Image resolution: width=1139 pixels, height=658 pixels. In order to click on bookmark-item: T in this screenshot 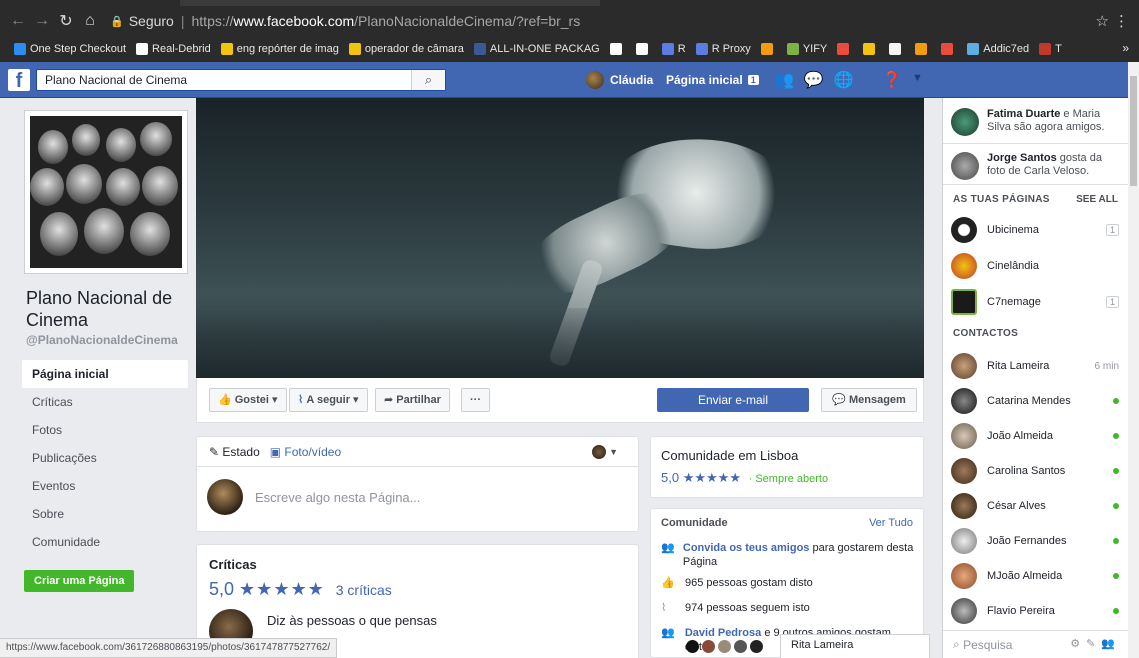, I will do `click(1050, 49)`.